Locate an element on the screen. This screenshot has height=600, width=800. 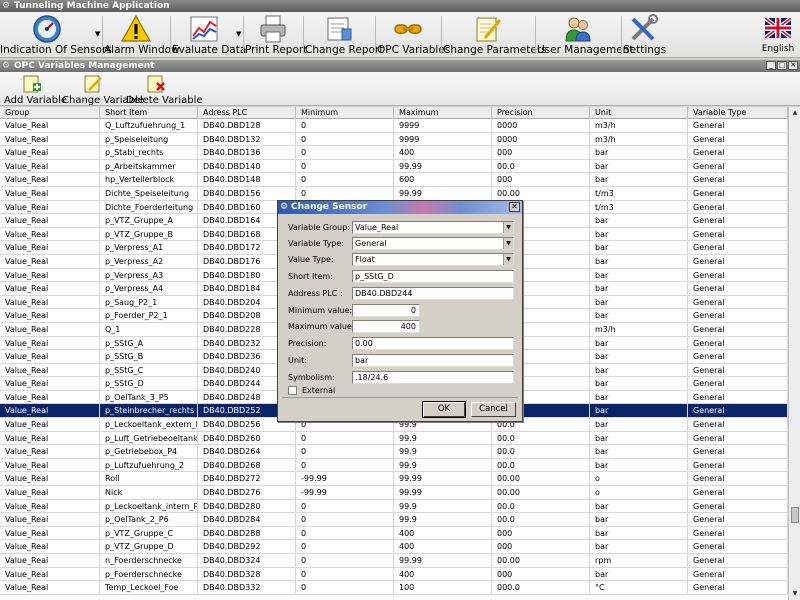
cancel-button: Cancel is located at coordinates (493, 409).